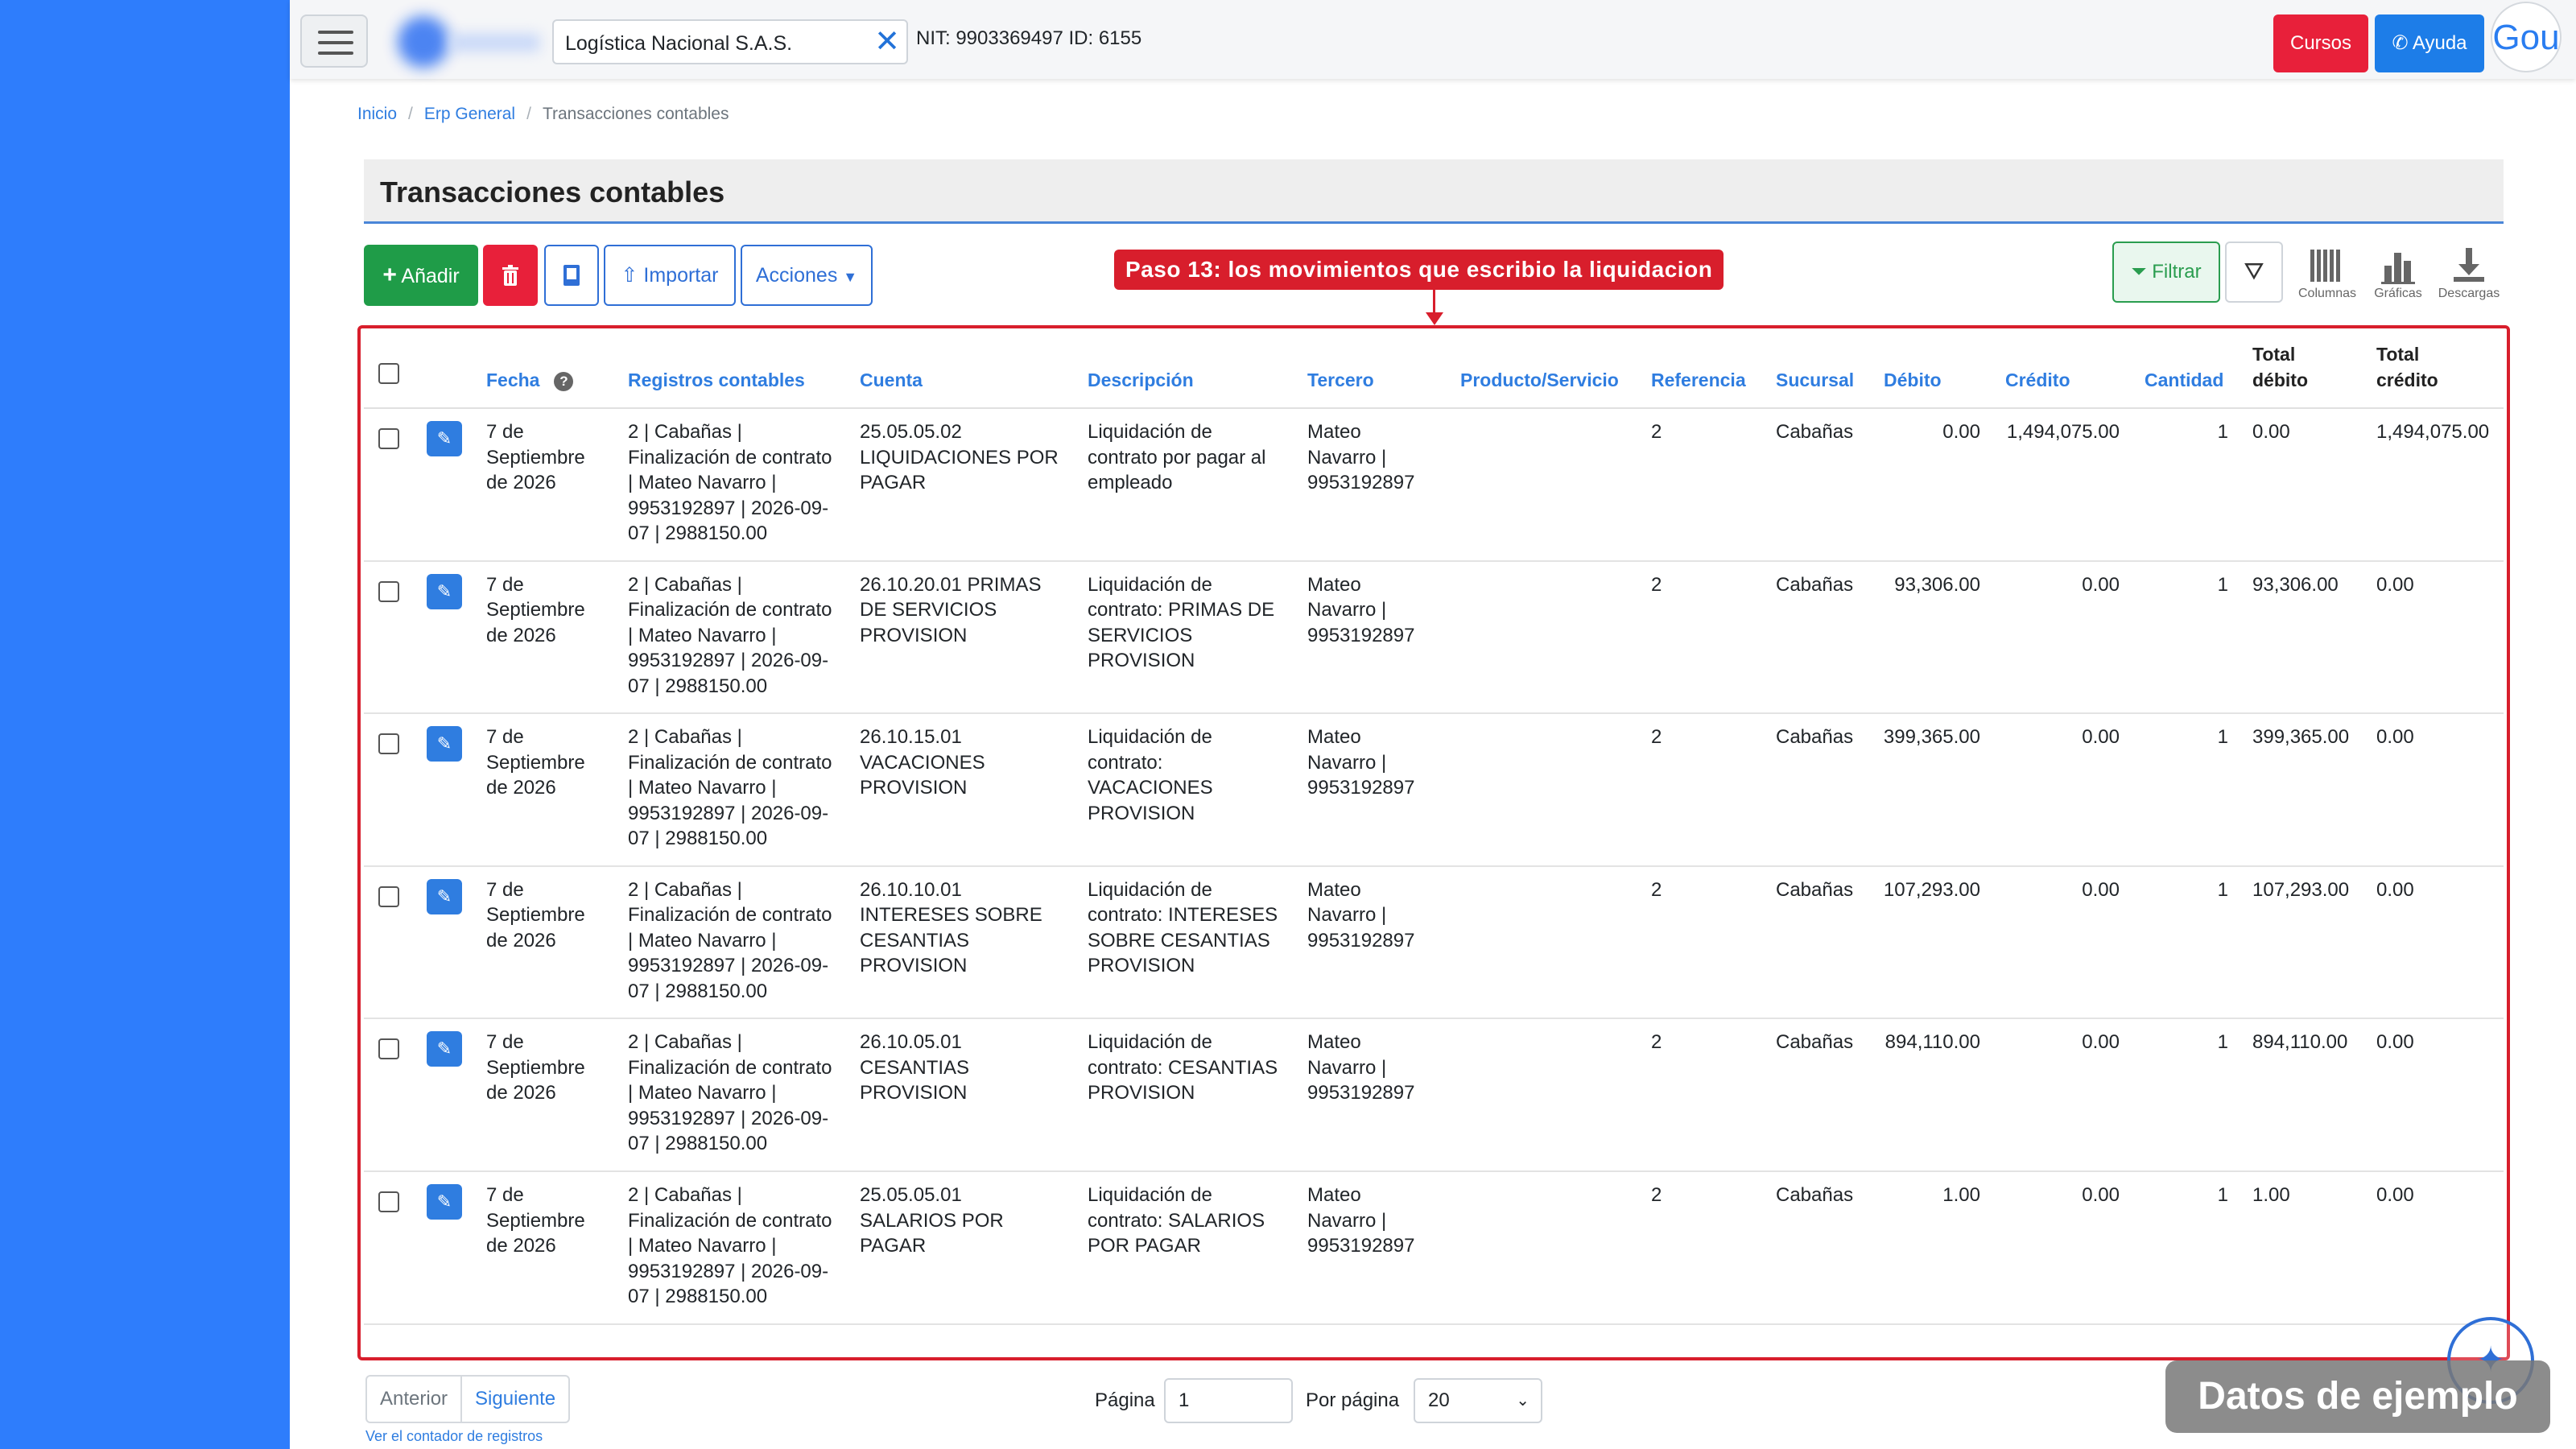 The height and width of the screenshot is (1449, 2576). What do you see at coordinates (421, 275) in the screenshot?
I see `add-button: + Añadir` at bounding box center [421, 275].